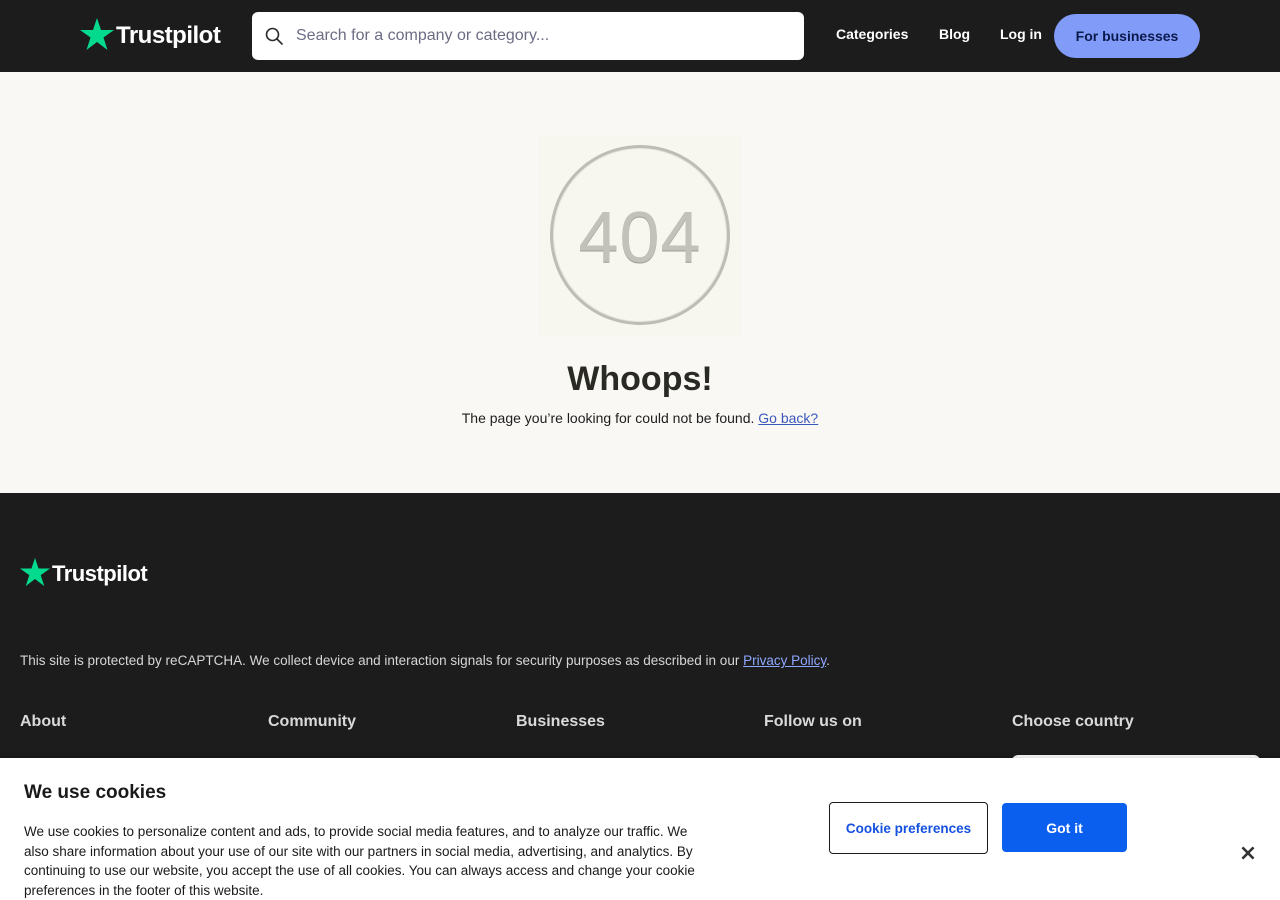 This screenshot has width=1280, height=900. Describe the element at coordinates (274, 36) in the screenshot. I see `search-icon` at that location.